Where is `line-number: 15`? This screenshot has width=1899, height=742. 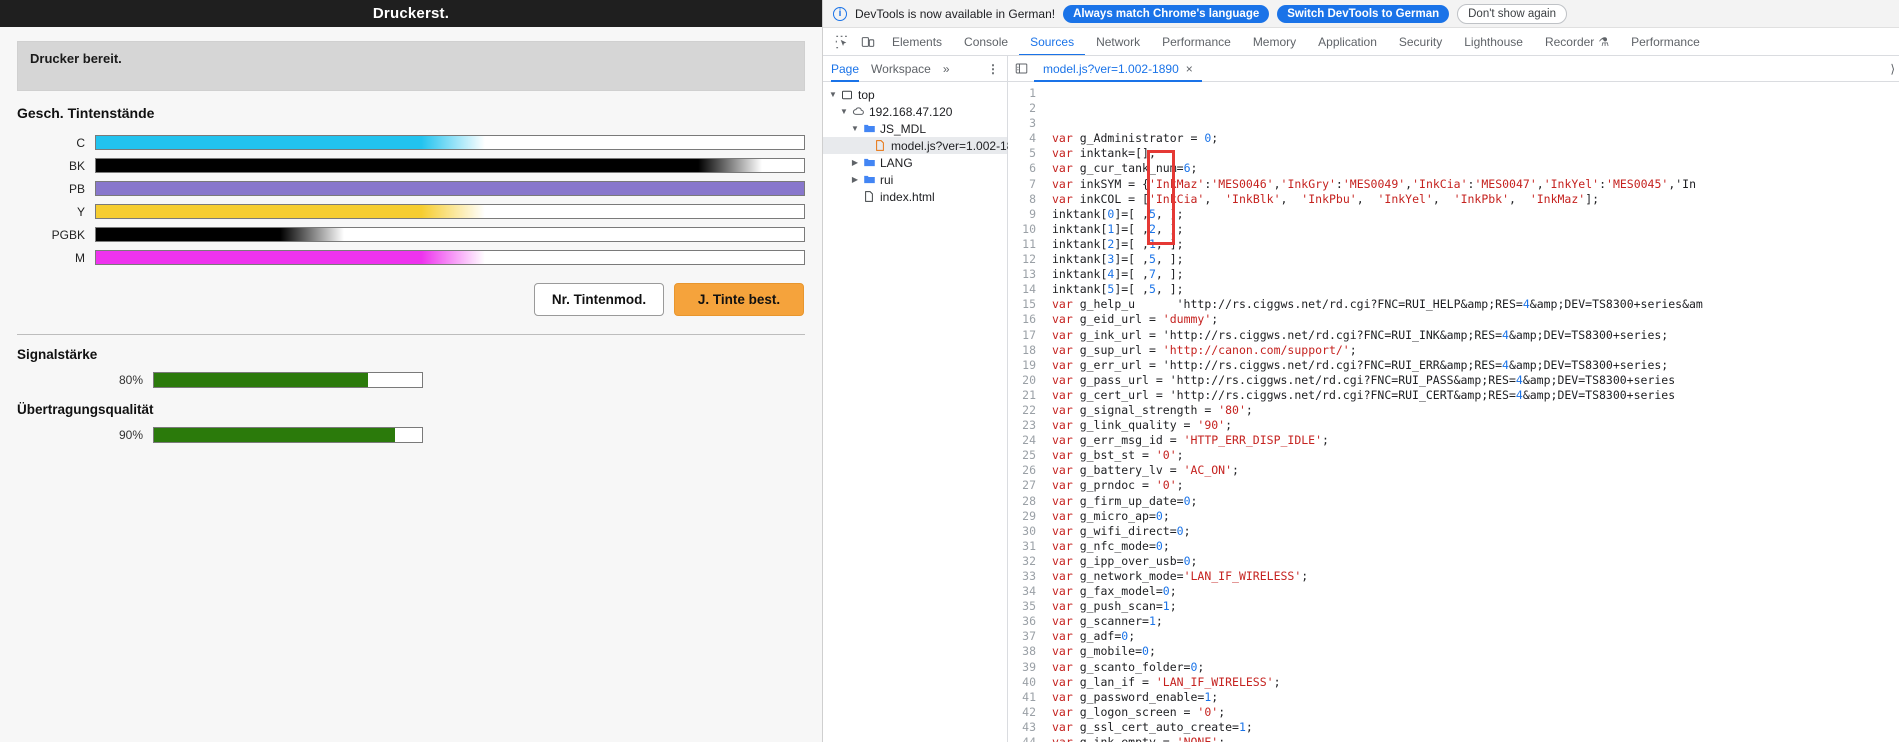
line-number: 15 is located at coordinates (1029, 304).